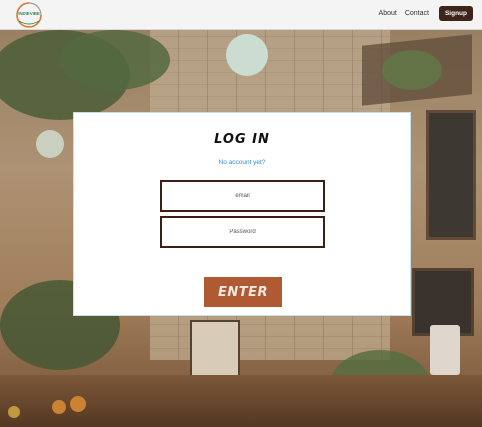 This screenshot has width=482, height=427. What do you see at coordinates (243, 292) in the screenshot?
I see `enter-button: ENTER` at bounding box center [243, 292].